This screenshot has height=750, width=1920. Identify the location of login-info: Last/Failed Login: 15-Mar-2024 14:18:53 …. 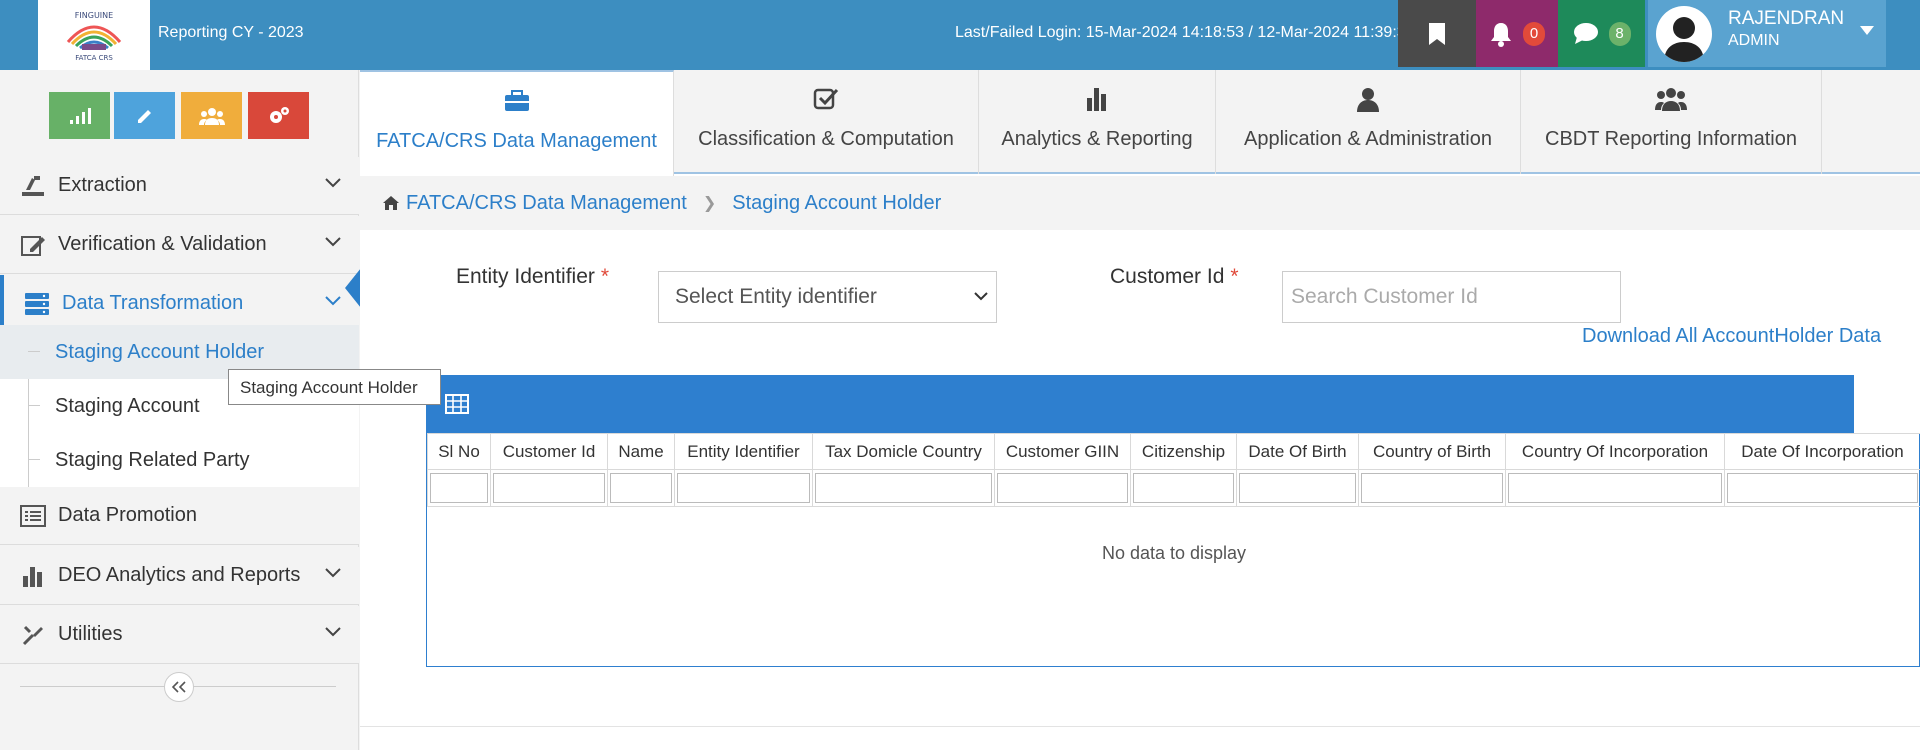
(1185, 32).